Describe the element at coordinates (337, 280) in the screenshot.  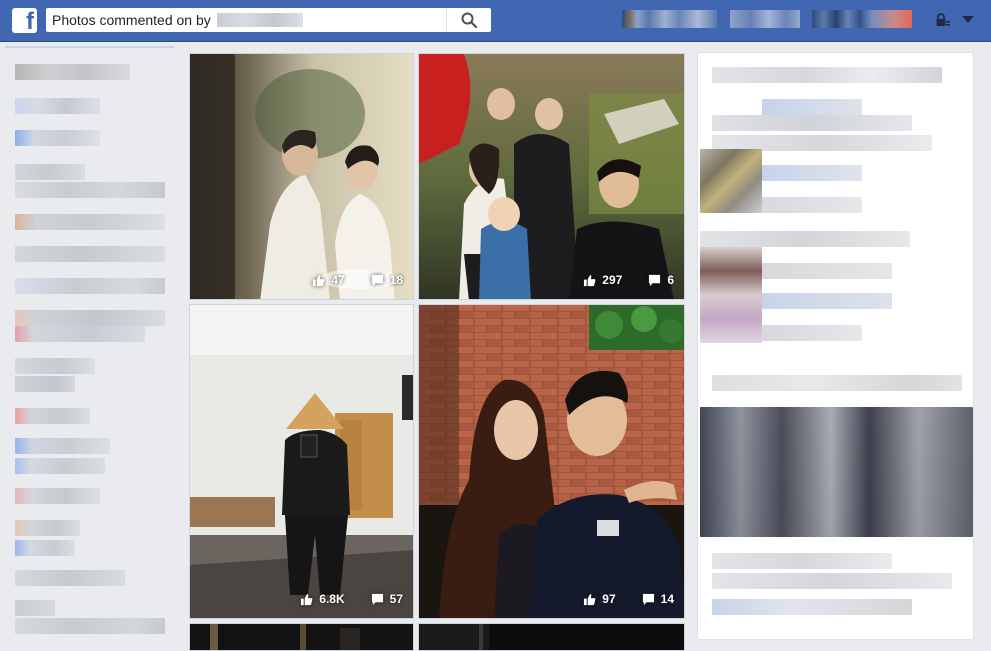
I see `like-count: 47` at that location.